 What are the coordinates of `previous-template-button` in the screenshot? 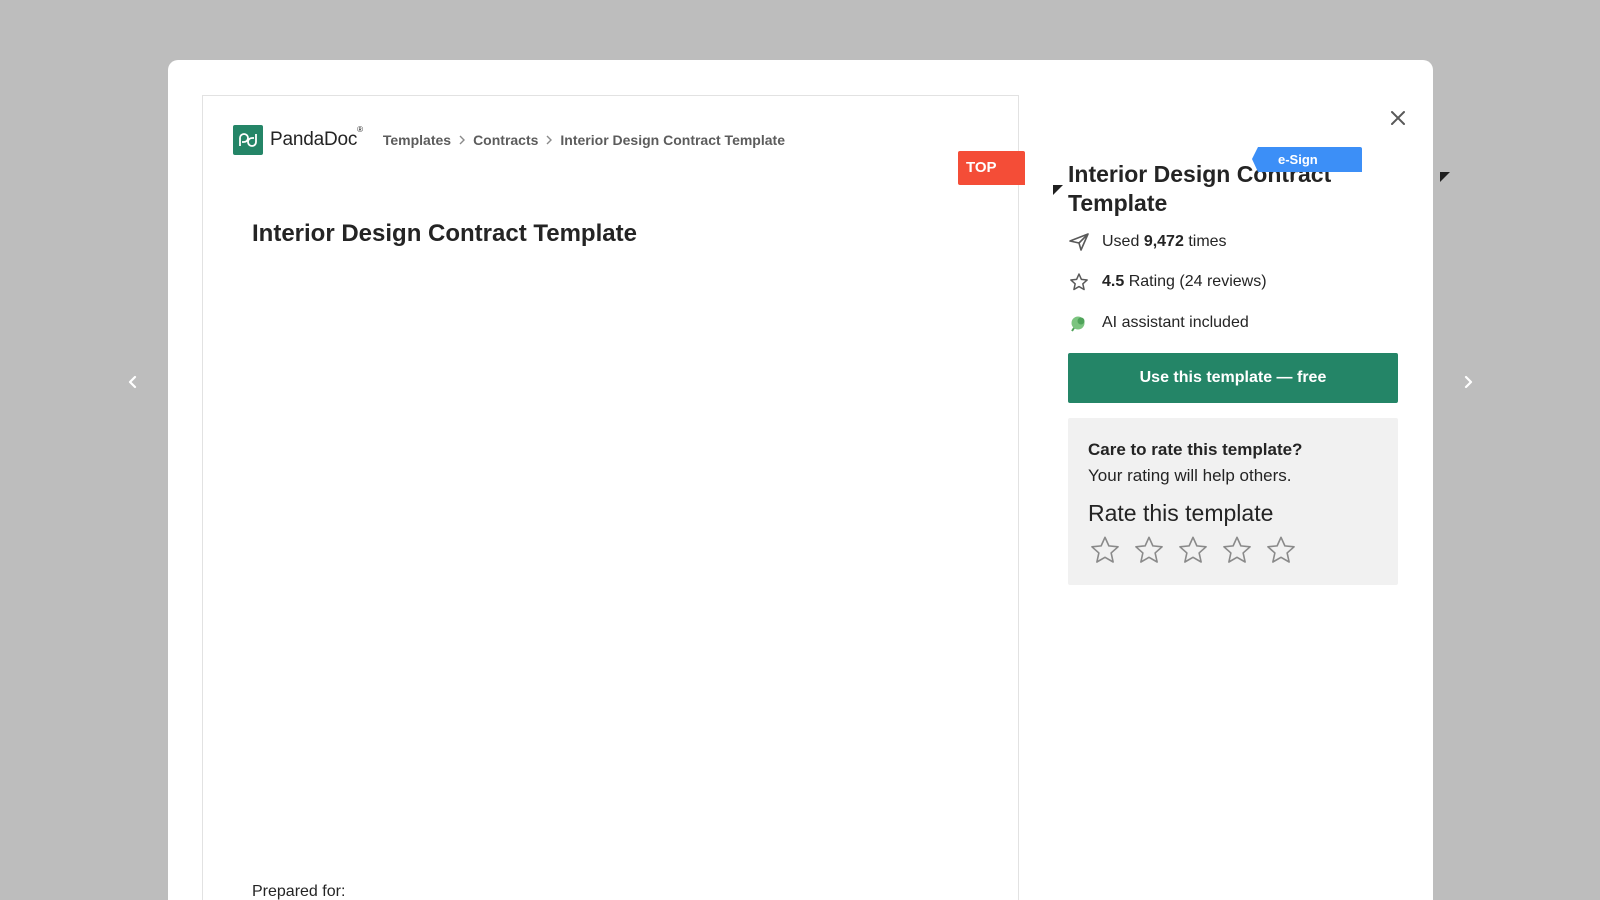 It's located at (133, 382).